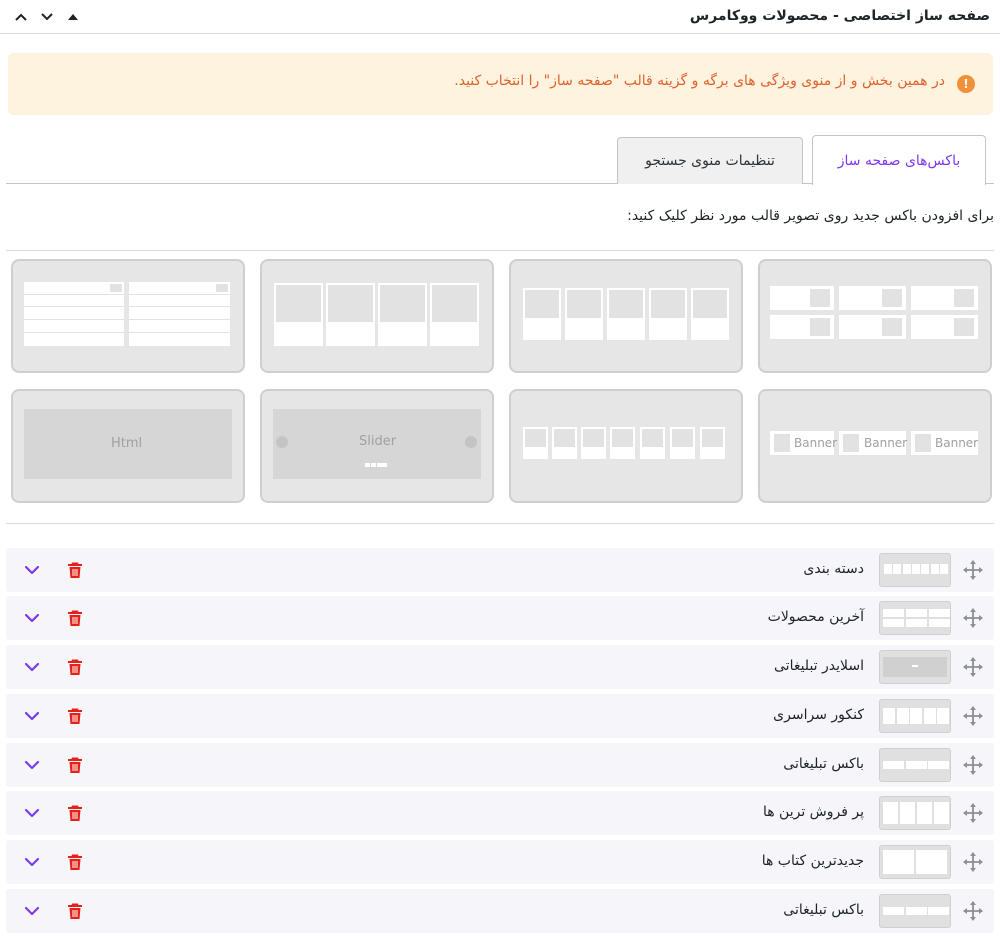 The width and height of the screenshot is (1000, 942). What do you see at coordinates (710, 160) in the screenshot?
I see `tab-search-menu-settings: تنظیمات منوی جستجو` at bounding box center [710, 160].